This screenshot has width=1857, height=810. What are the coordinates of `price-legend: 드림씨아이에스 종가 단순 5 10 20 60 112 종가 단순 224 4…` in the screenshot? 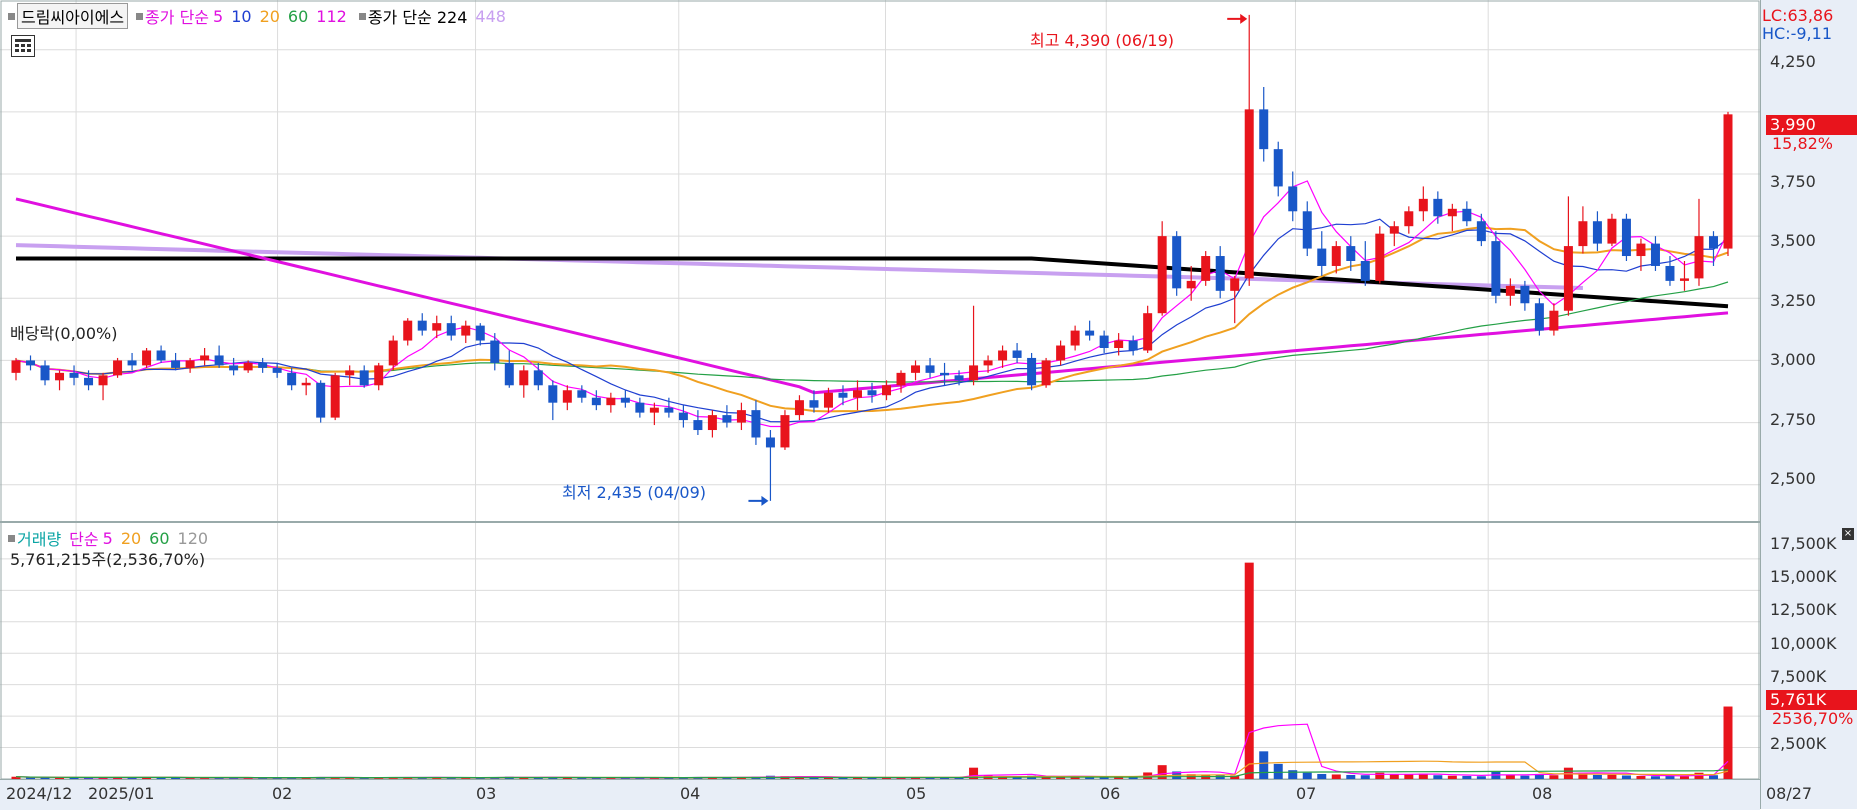 It's located at (259, 16).